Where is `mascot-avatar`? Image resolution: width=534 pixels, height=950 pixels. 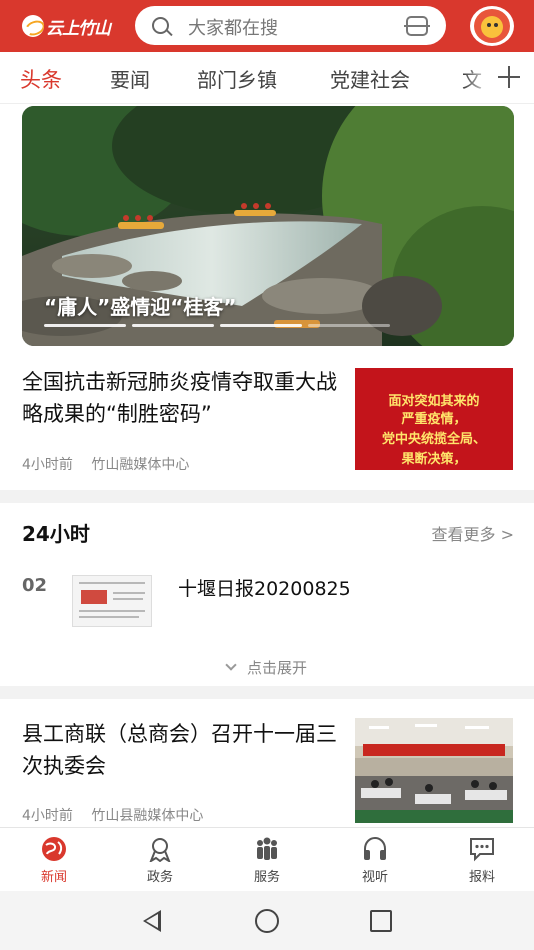
mascot-avatar is located at coordinates (492, 26).